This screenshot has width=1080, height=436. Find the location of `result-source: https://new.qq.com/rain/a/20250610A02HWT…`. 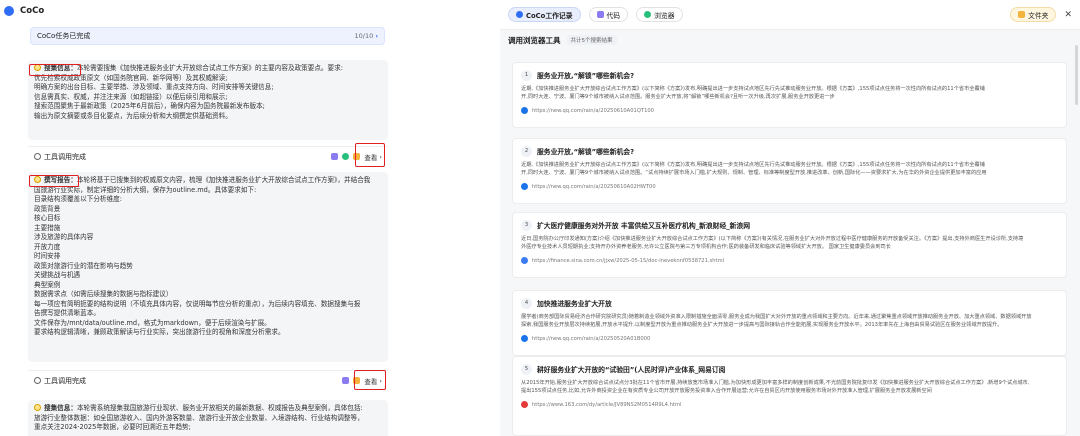

result-source: https://new.qq.com/rain/a/20250610A02HWT… is located at coordinates (789, 186).